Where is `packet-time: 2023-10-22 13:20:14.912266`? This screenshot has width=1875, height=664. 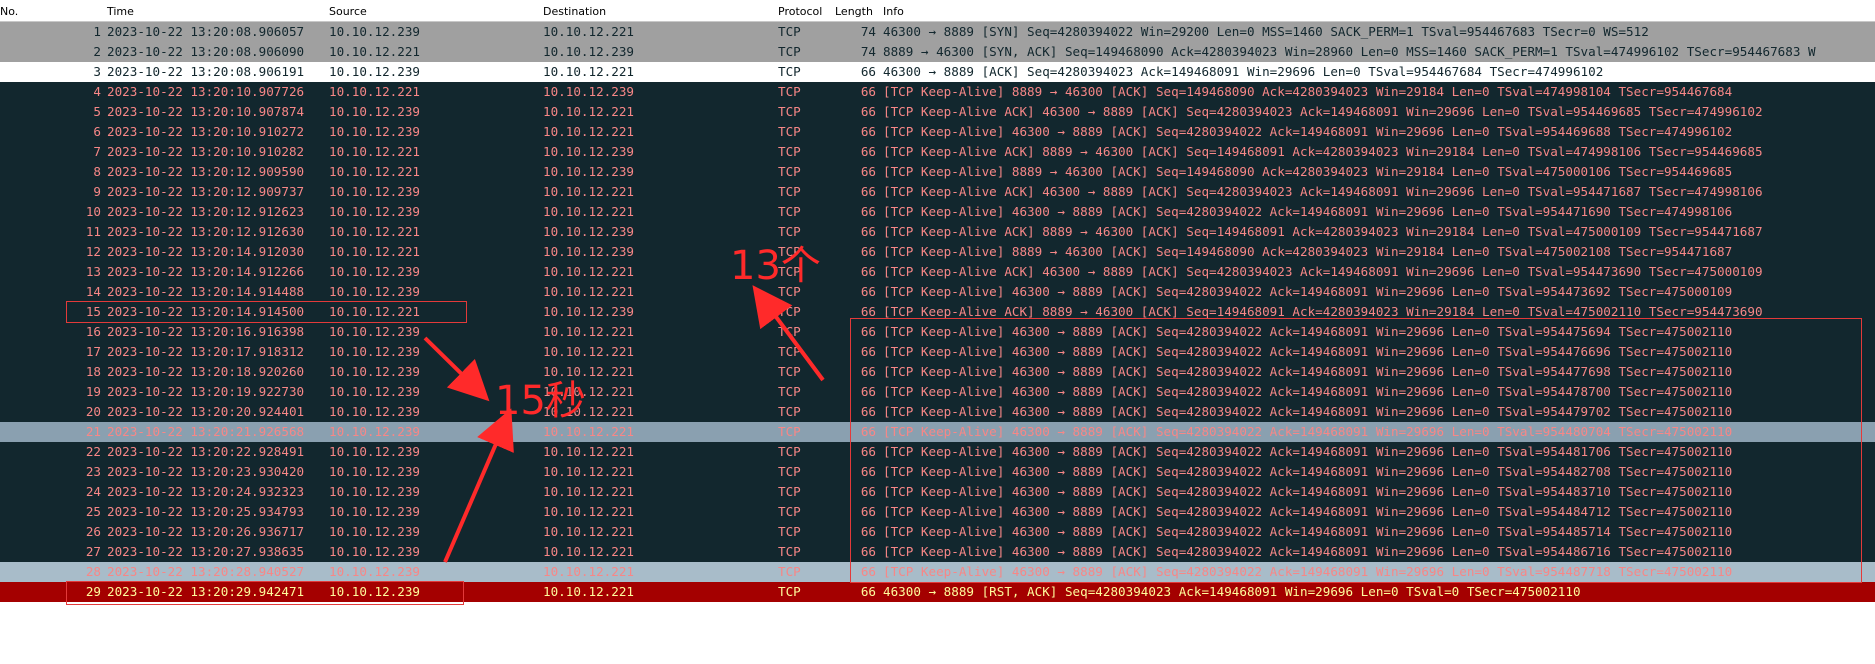
packet-time: 2023-10-22 13:20:14.912266 is located at coordinates (206, 271).